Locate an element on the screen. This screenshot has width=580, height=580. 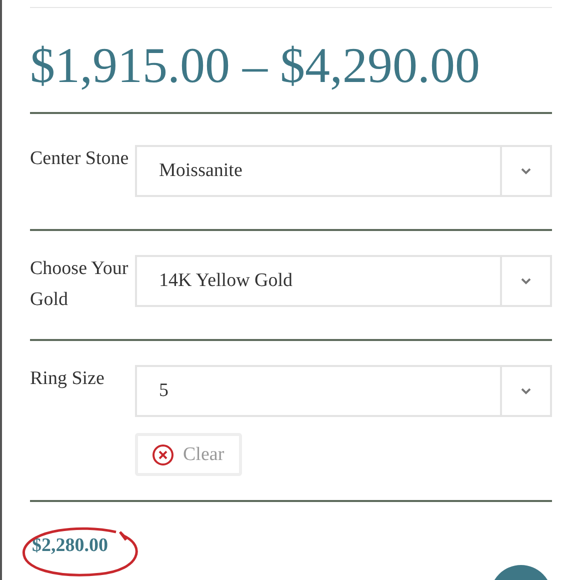
option-label: Ring Size is located at coordinates (68, 379).